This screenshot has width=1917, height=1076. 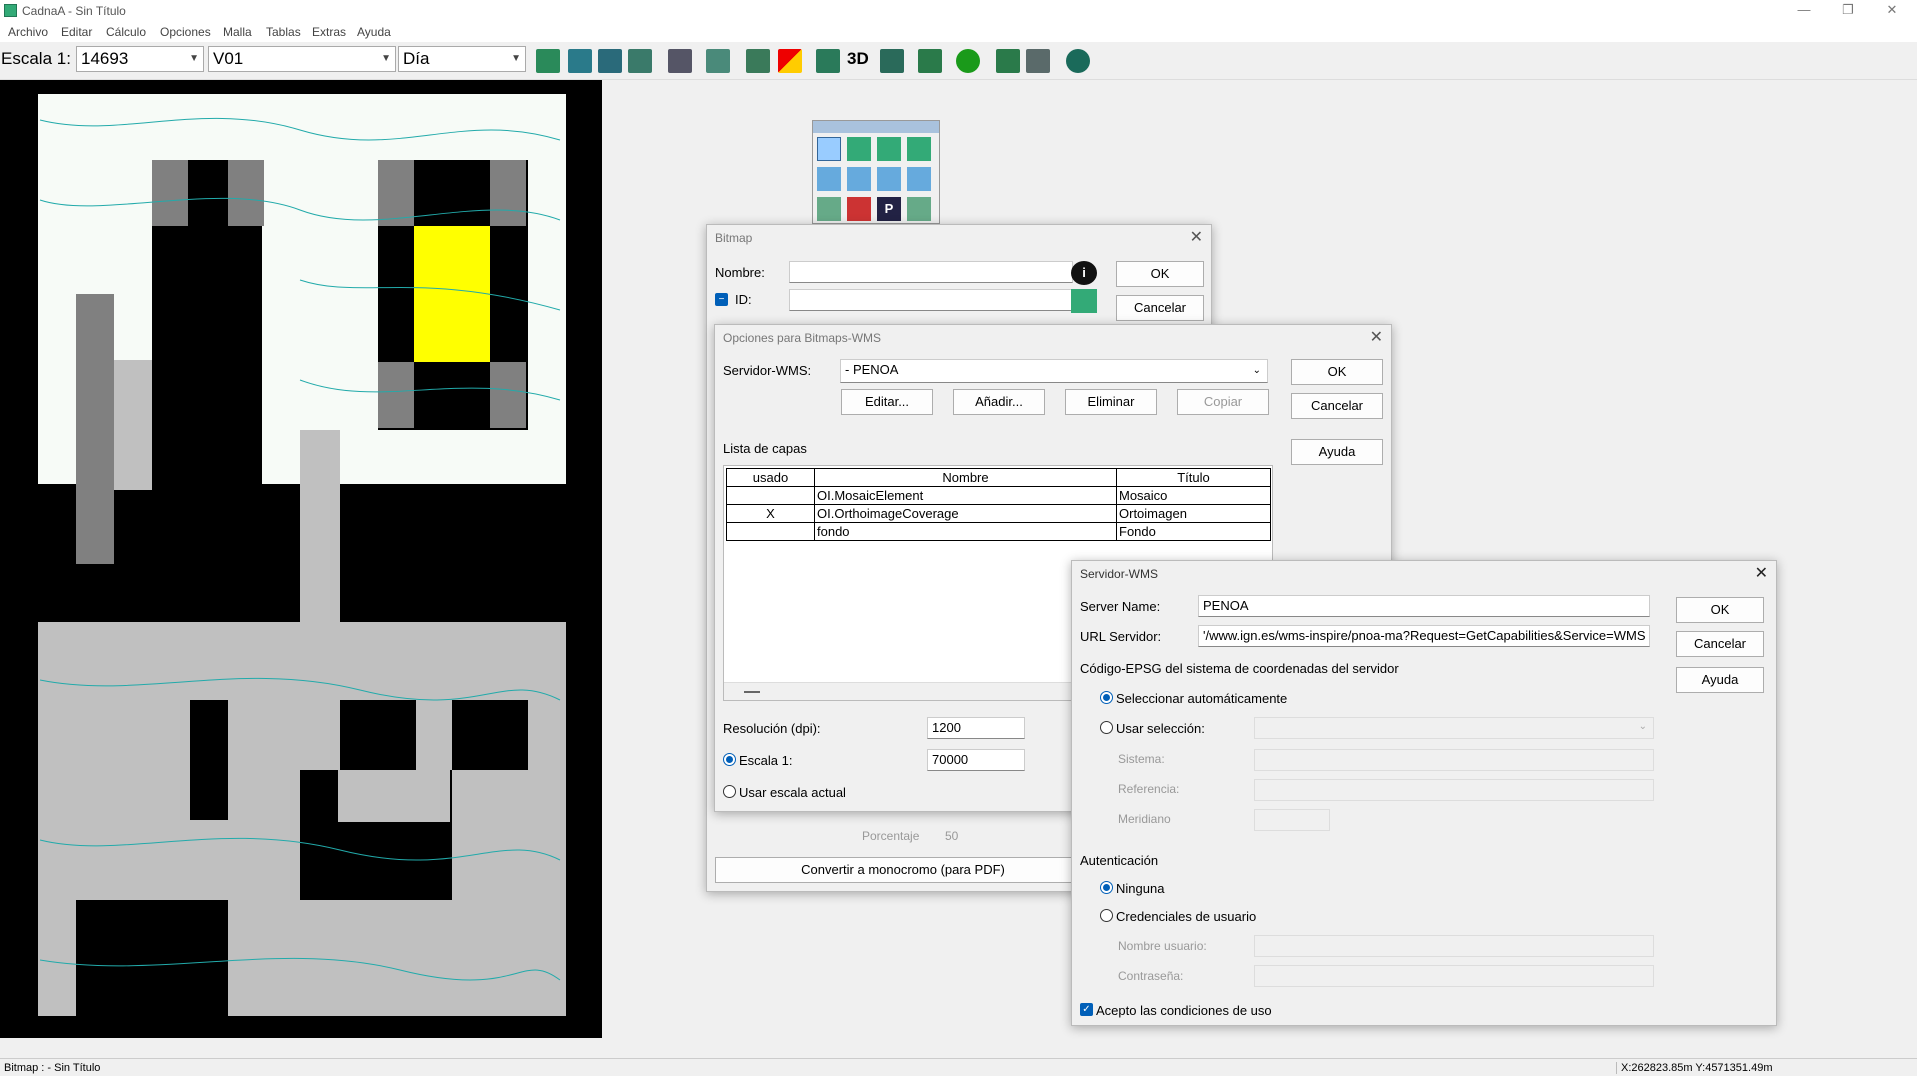 What do you see at coordinates (828, 61) in the screenshot?
I see `map-icon` at bounding box center [828, 61].